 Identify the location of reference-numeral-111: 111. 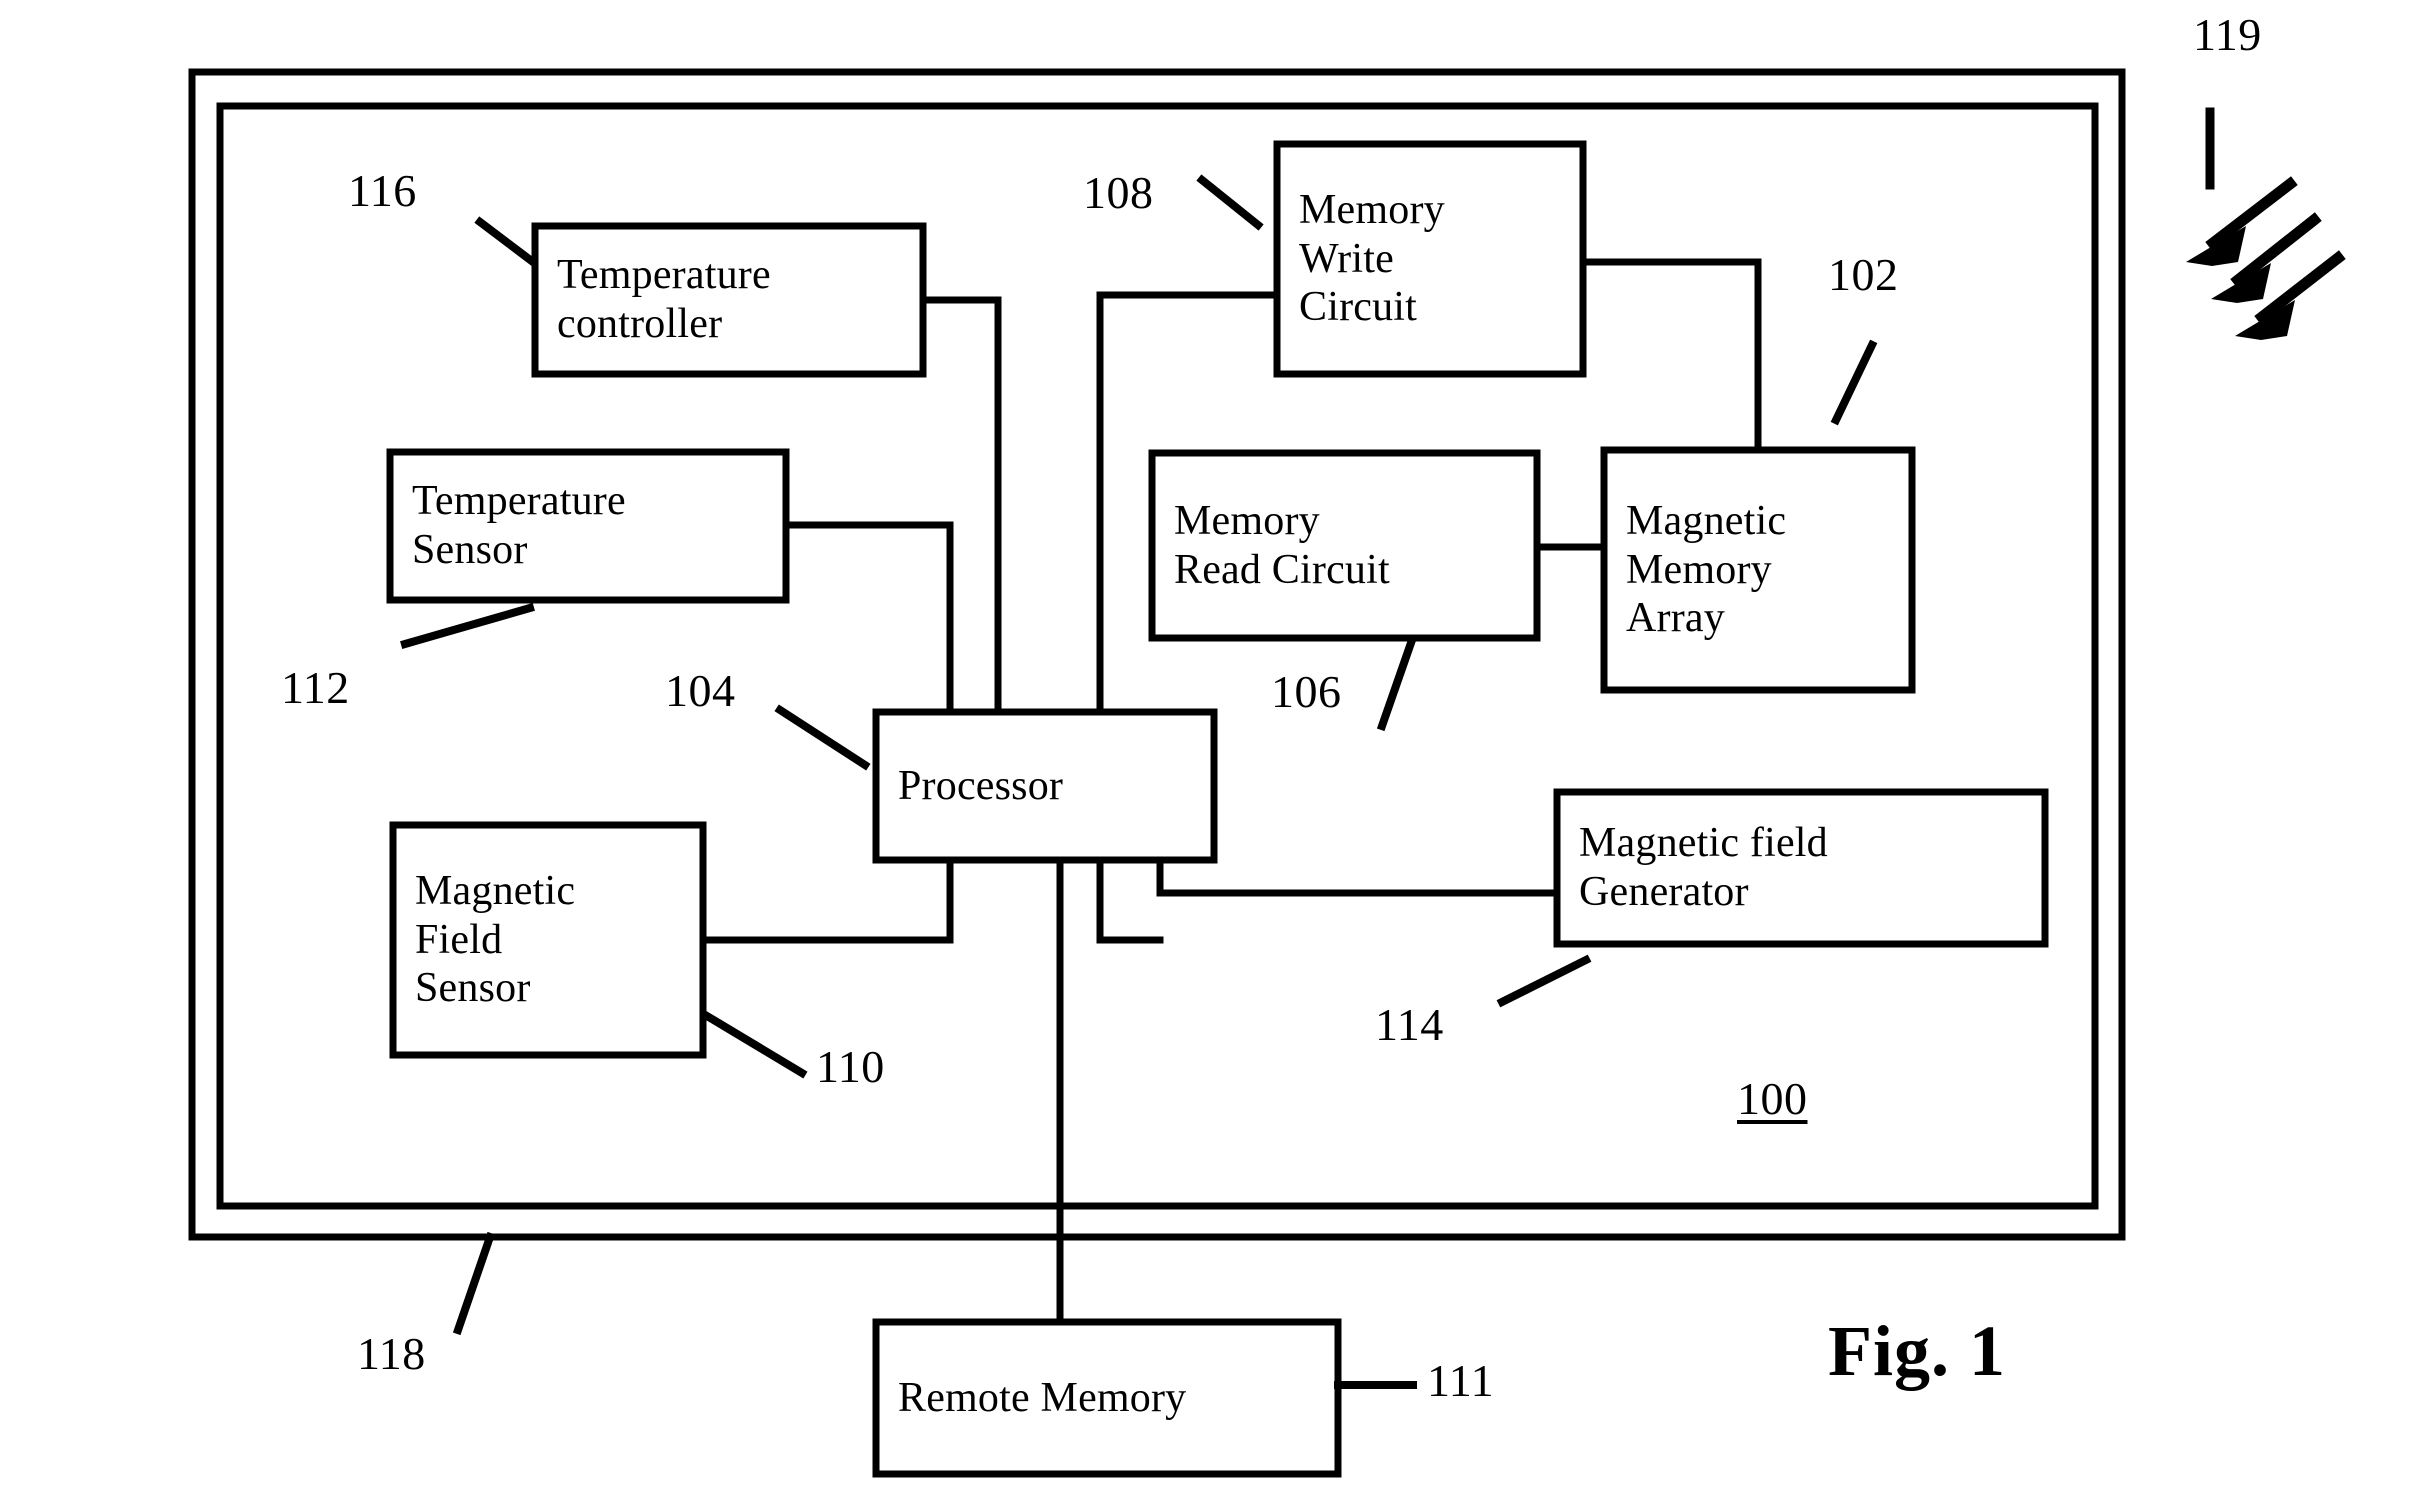
(1461, 1380).